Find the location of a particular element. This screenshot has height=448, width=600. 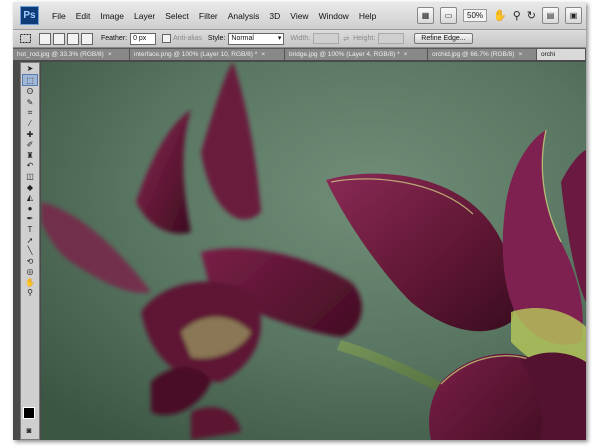

style-label: Style: is located at coordinates (216, 38).